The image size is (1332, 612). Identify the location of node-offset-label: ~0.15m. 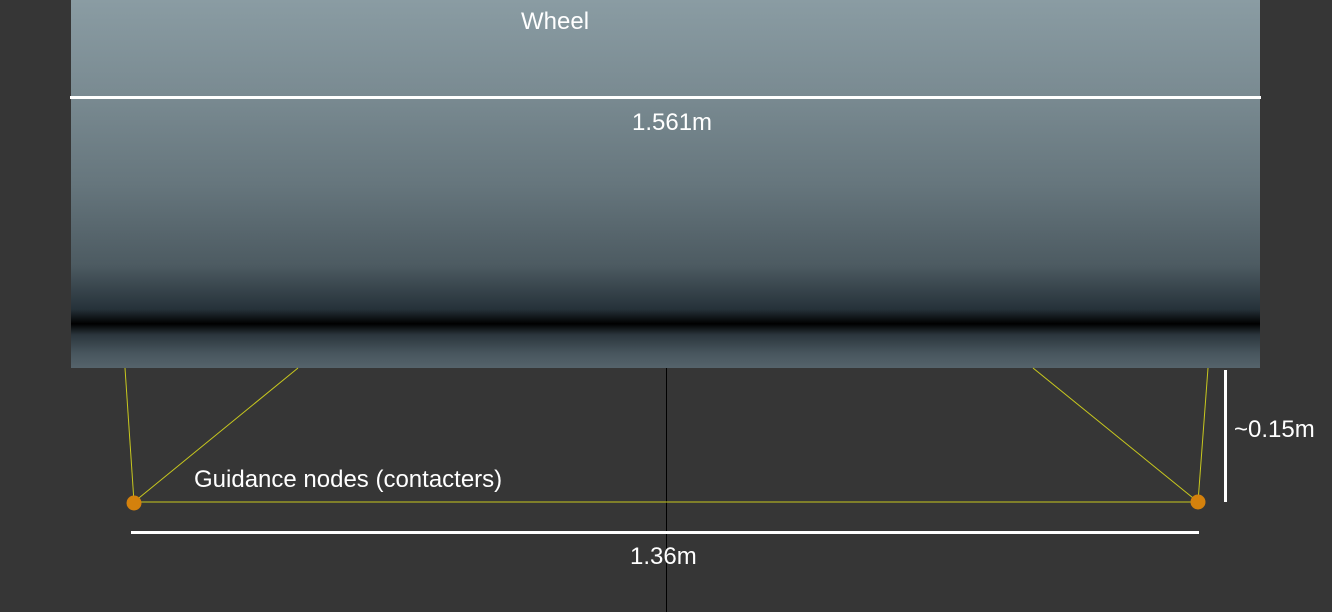
(1274, 429).